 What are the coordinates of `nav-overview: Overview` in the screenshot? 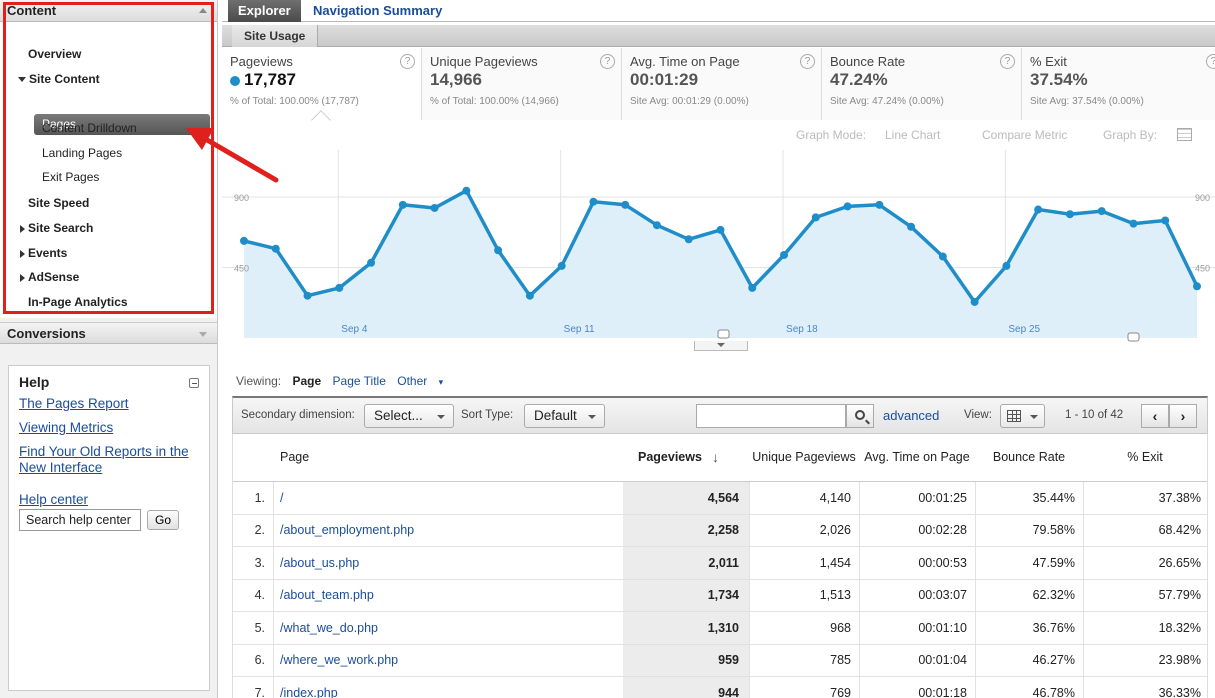 It's located at (54, 54).